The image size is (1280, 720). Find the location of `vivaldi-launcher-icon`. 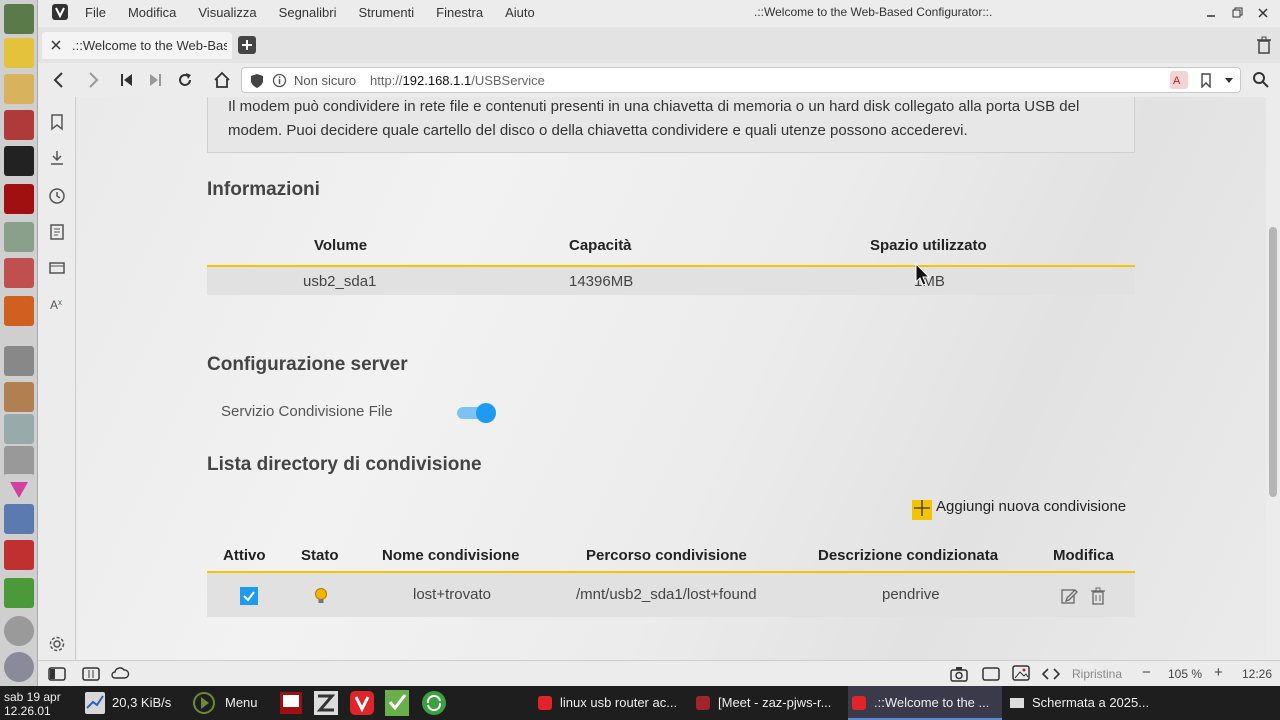

vivaldi-launcher-icon is located at coordinates (362, 703).